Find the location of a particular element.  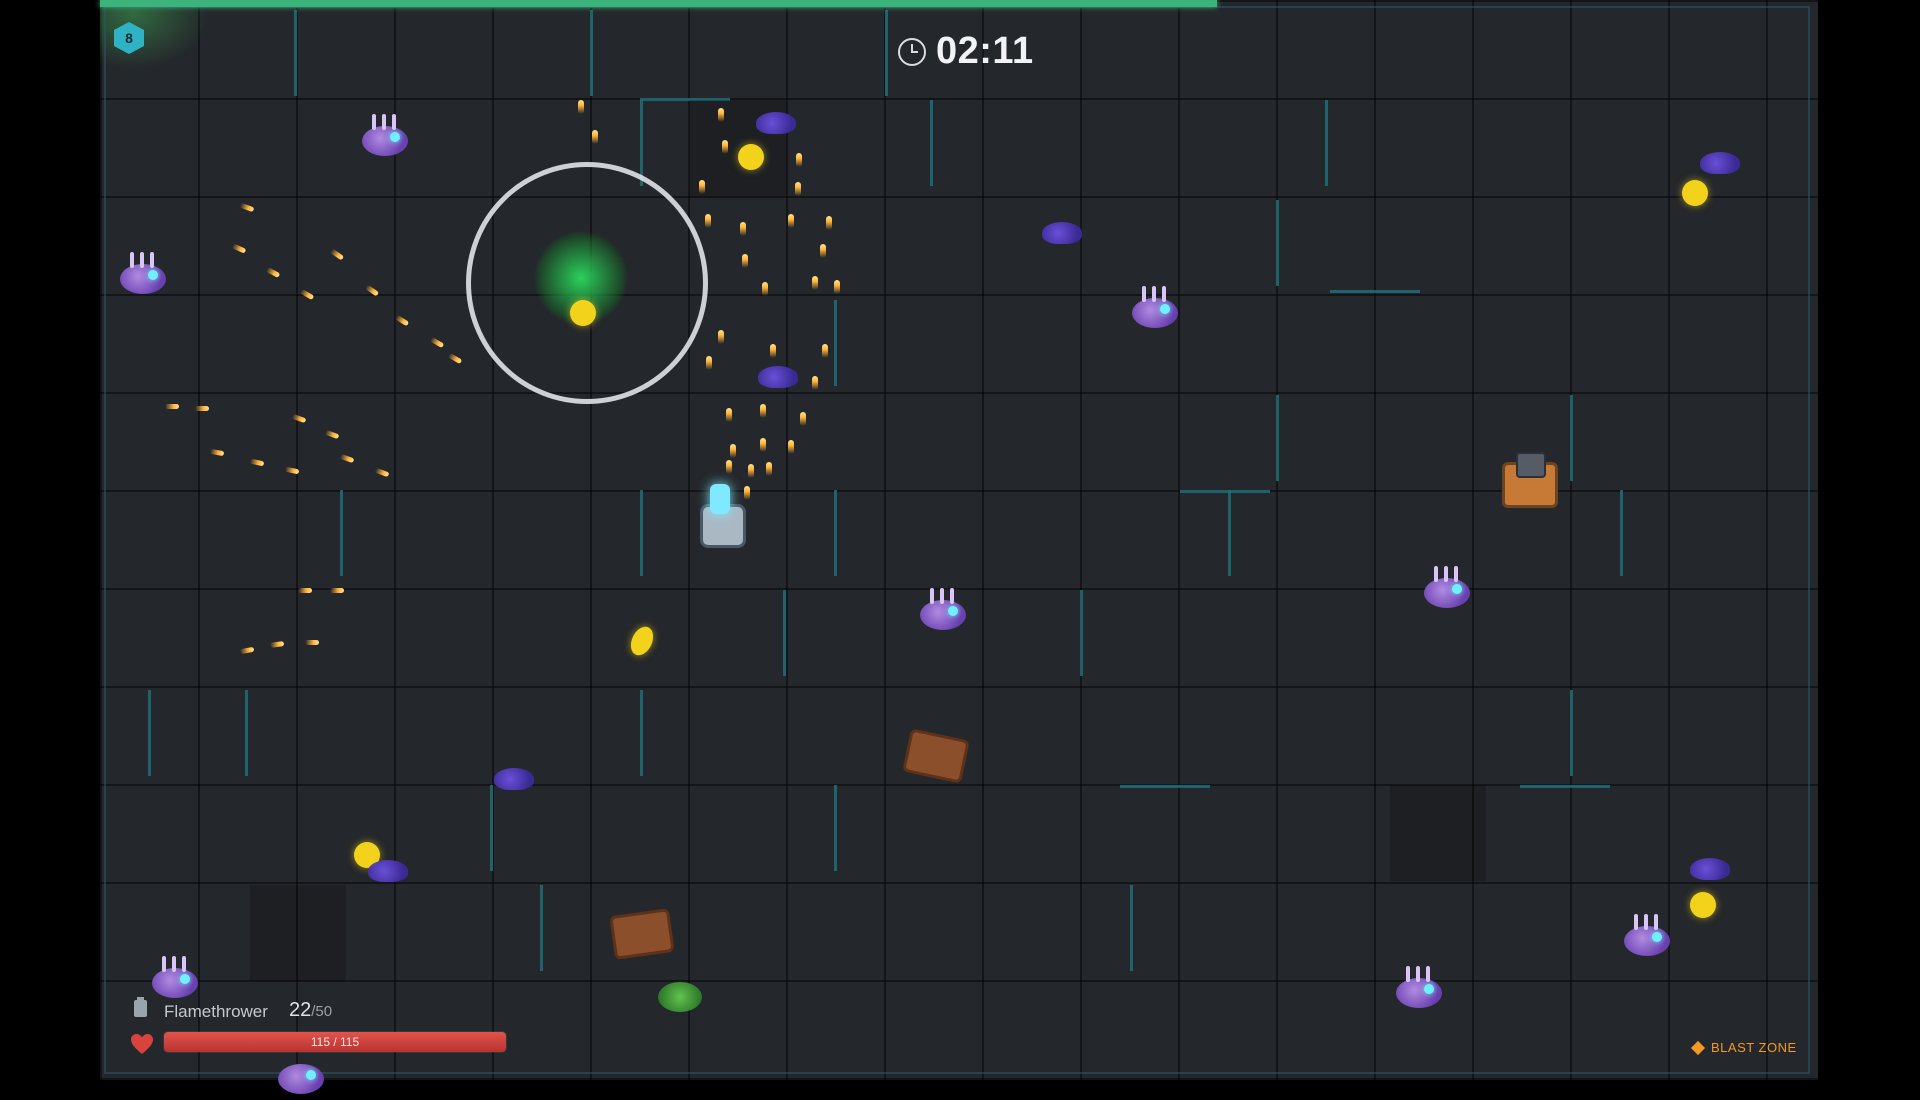

wooden-crate is located at coordinates (642, 934).